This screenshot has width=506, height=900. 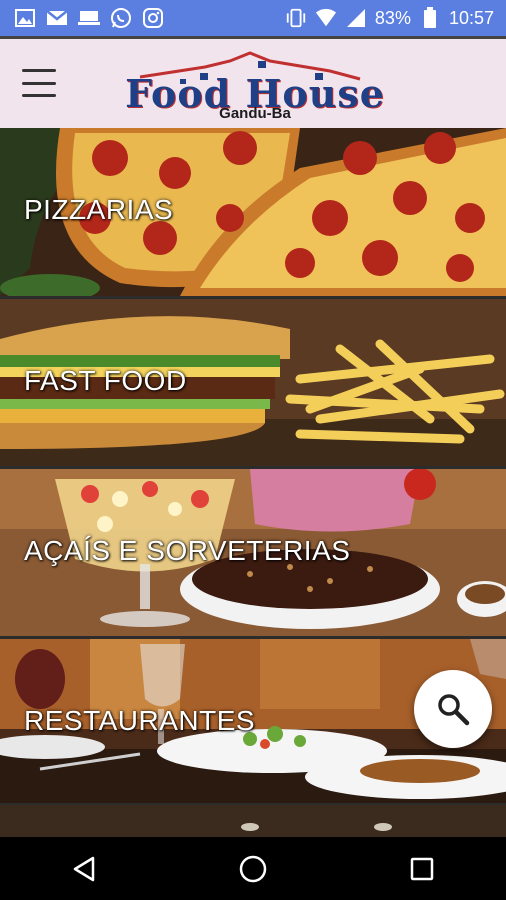 I want to click on instagram-icon, so click(x=153, y=18).